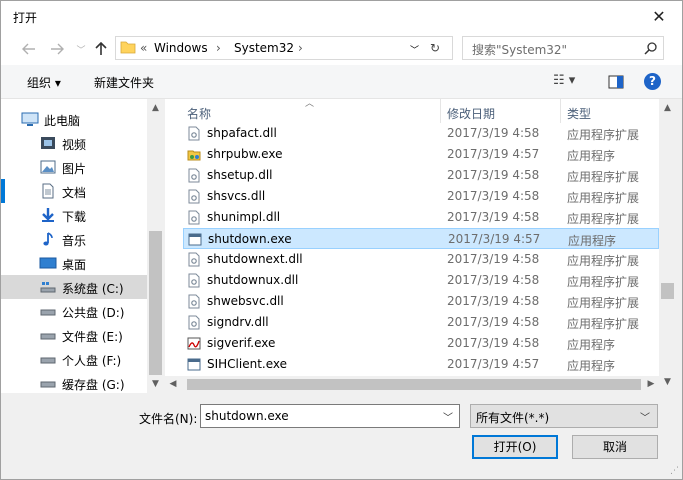  What do you see at coordinates (564, 80) in the screenshot?
I see `view-options-icon: ☷ ▾` at bounding box center [564, 80].